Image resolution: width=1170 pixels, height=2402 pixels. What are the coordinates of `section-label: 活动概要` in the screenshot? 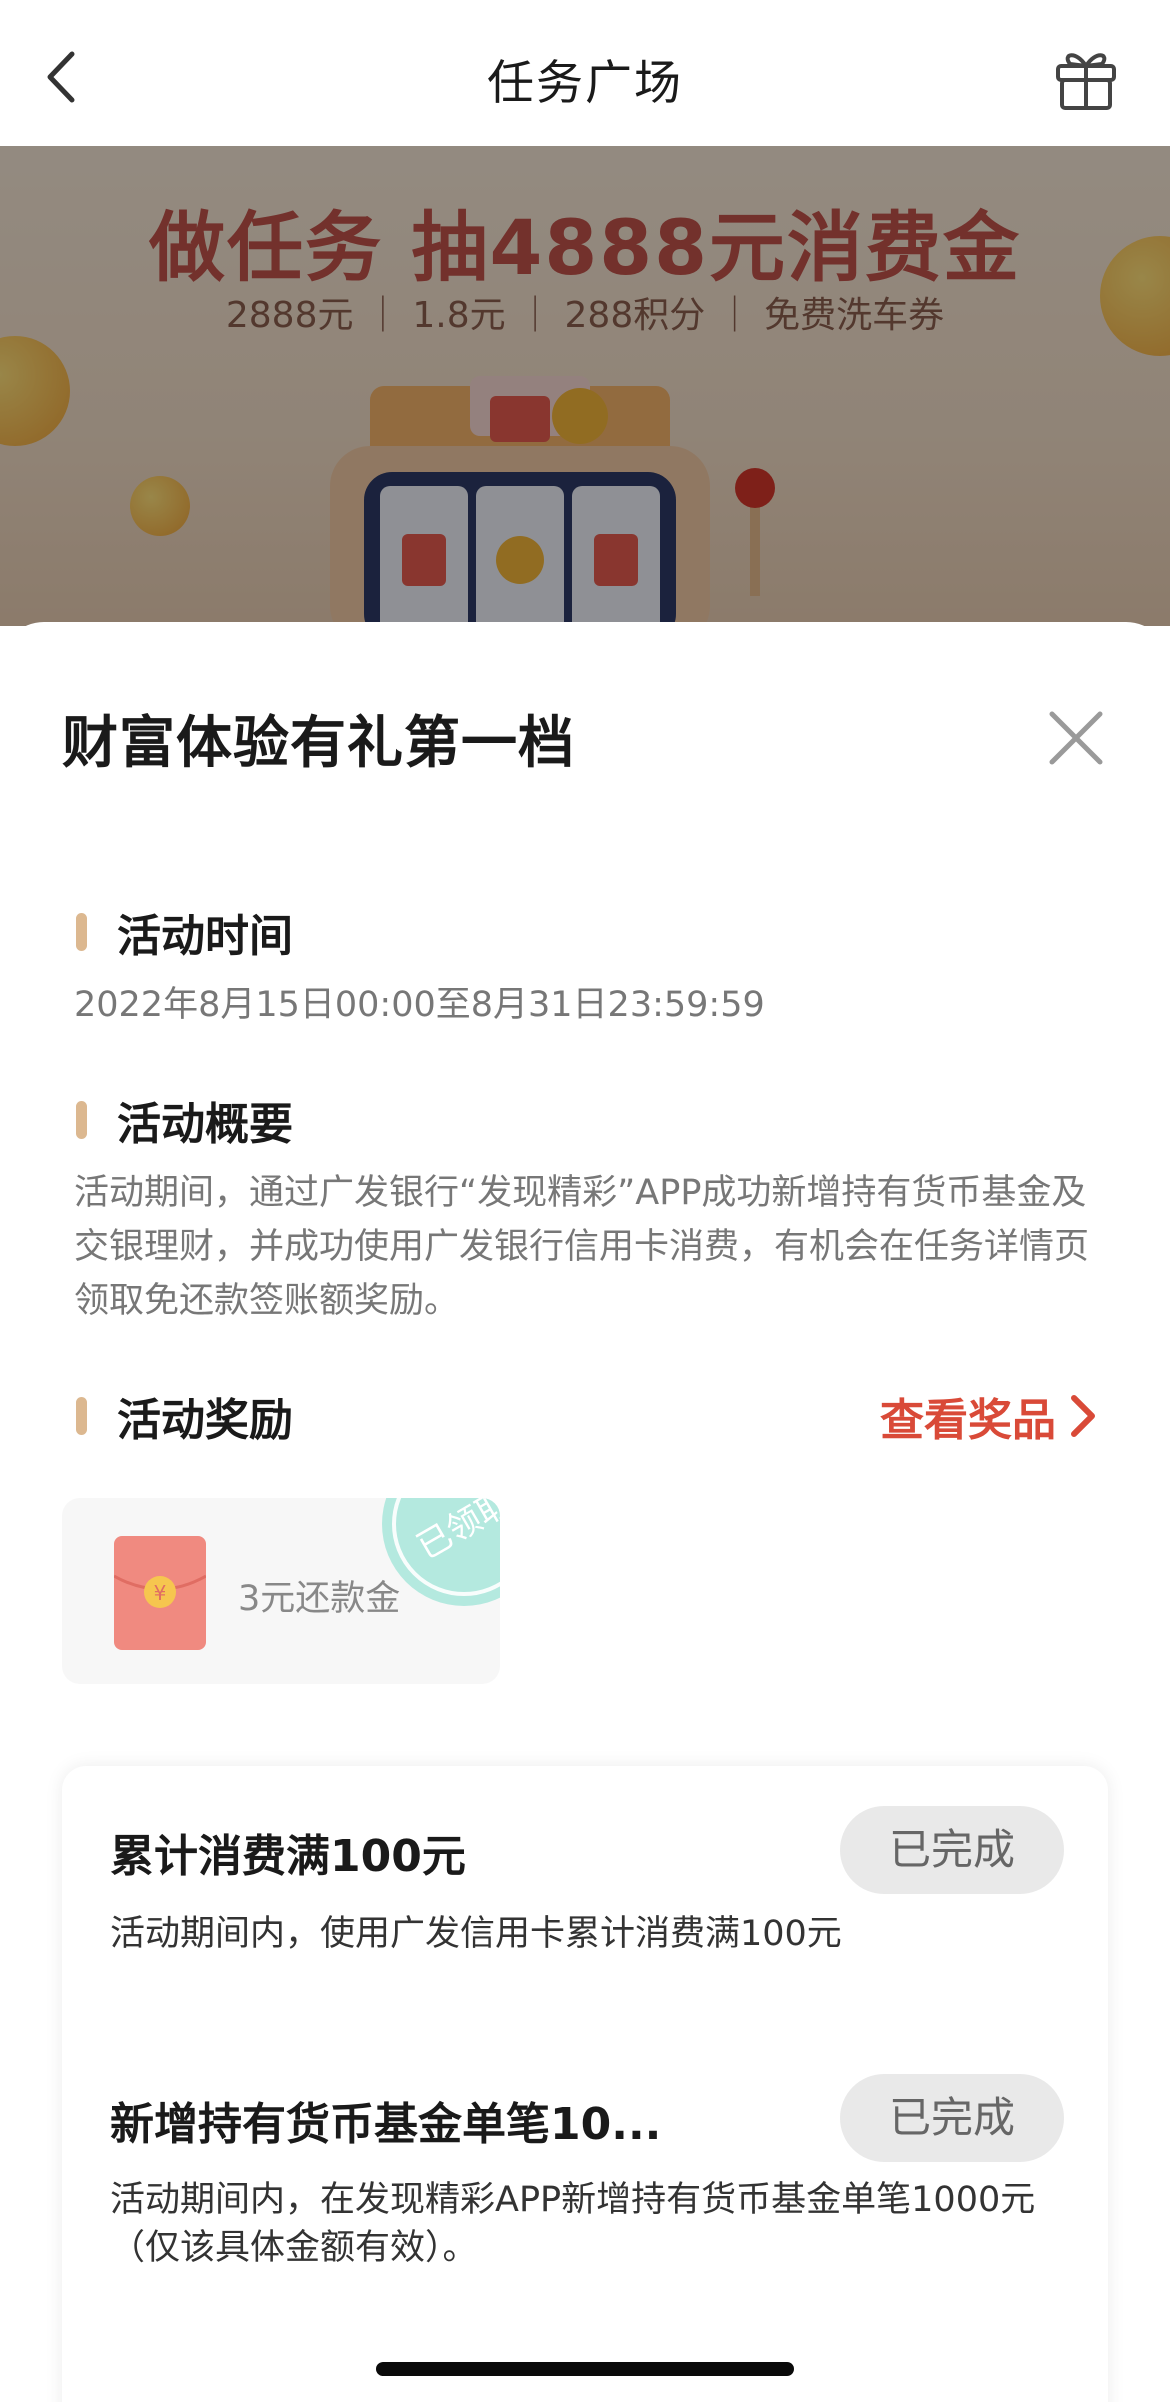 It's located at (205, 1124).